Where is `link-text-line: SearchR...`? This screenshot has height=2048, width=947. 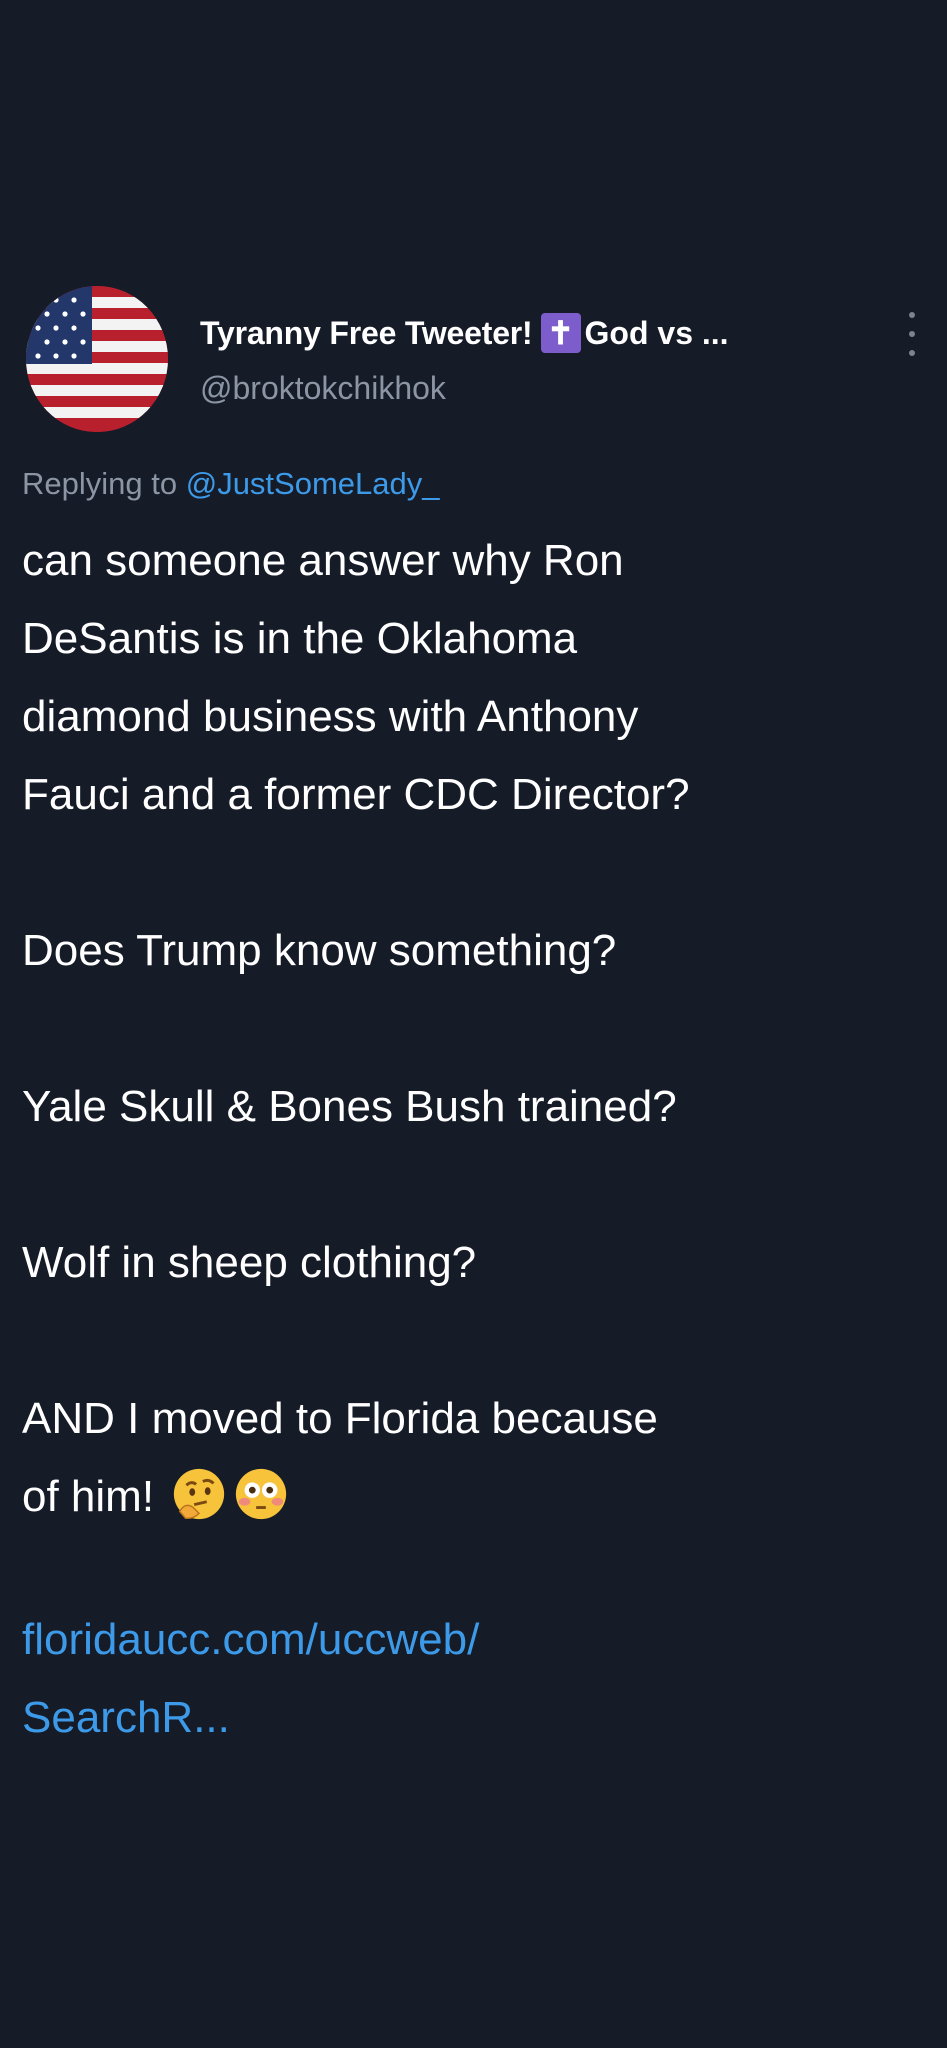 link-text-line: SearchR... is located at coordinates (472, 1718).